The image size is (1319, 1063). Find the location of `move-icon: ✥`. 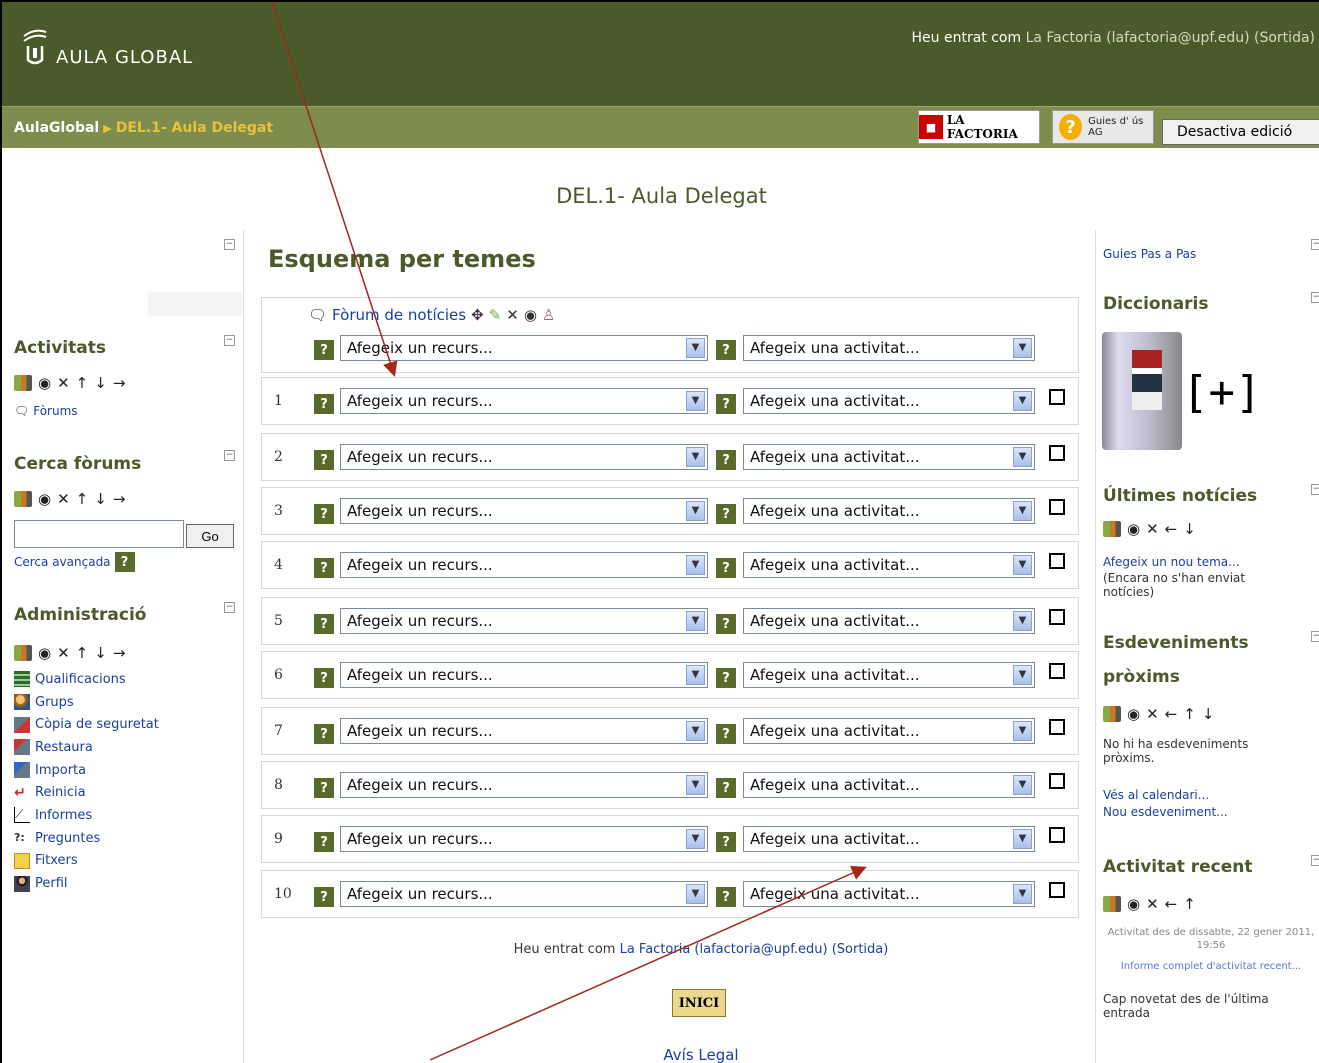

move-icon: ✥ is located at coordinates (477, 315).